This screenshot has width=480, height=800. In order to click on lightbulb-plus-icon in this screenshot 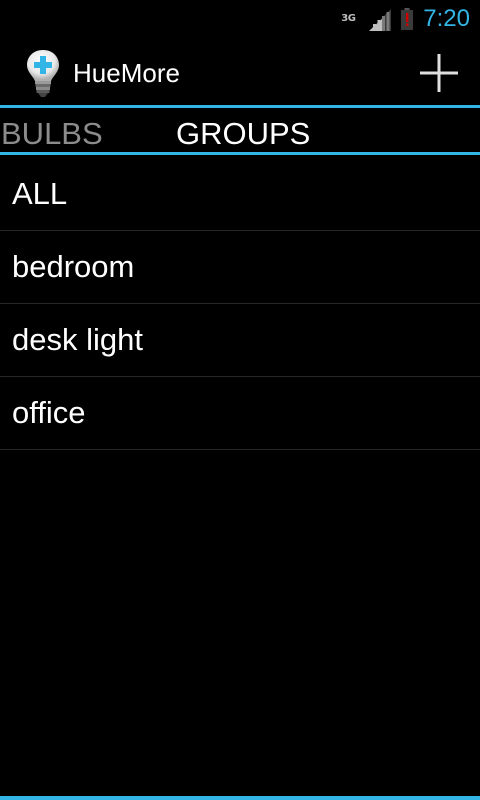, I will do `click(43, 73)`.